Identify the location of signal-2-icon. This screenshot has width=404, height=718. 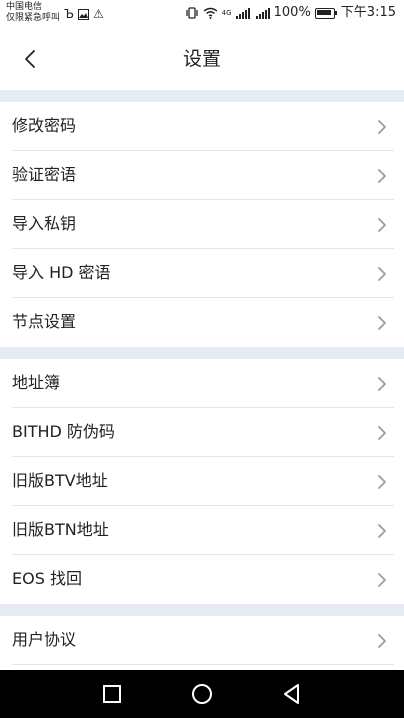
(262, 13).